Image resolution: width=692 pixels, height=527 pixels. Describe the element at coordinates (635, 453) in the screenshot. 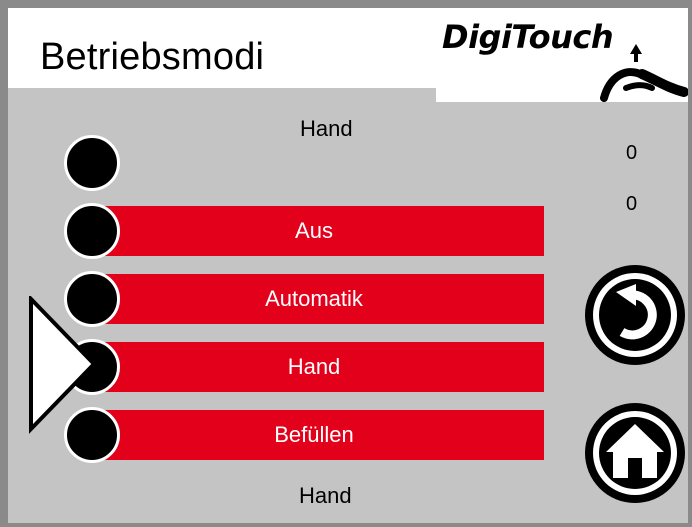

I see `home-button` at that location.